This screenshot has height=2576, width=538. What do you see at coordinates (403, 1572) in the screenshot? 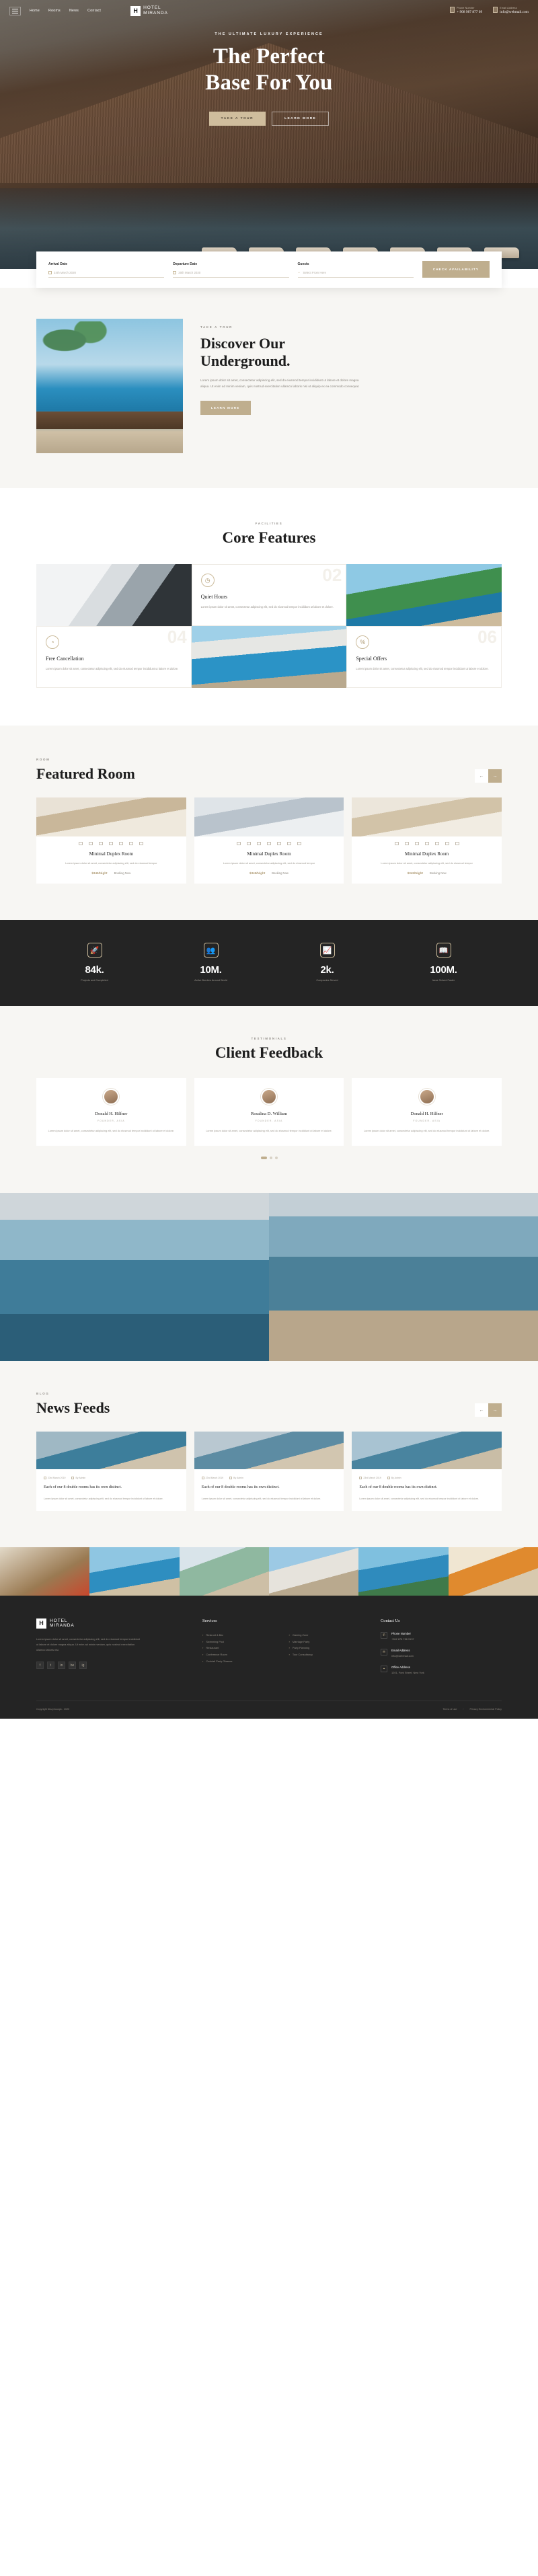
I see `palm-sky-photo` at bounding box center [403, 1572].